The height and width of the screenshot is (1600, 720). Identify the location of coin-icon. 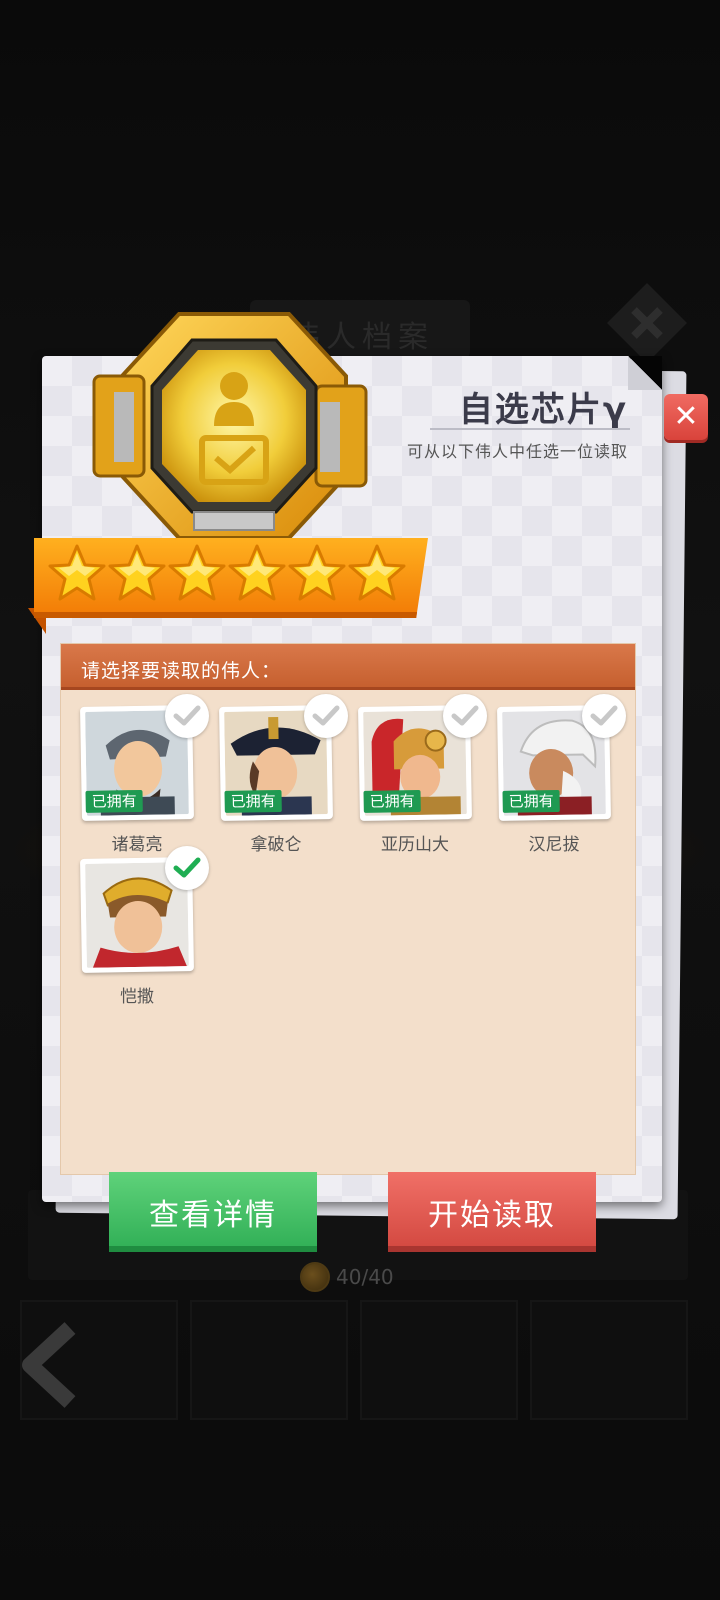
(315, 1277).